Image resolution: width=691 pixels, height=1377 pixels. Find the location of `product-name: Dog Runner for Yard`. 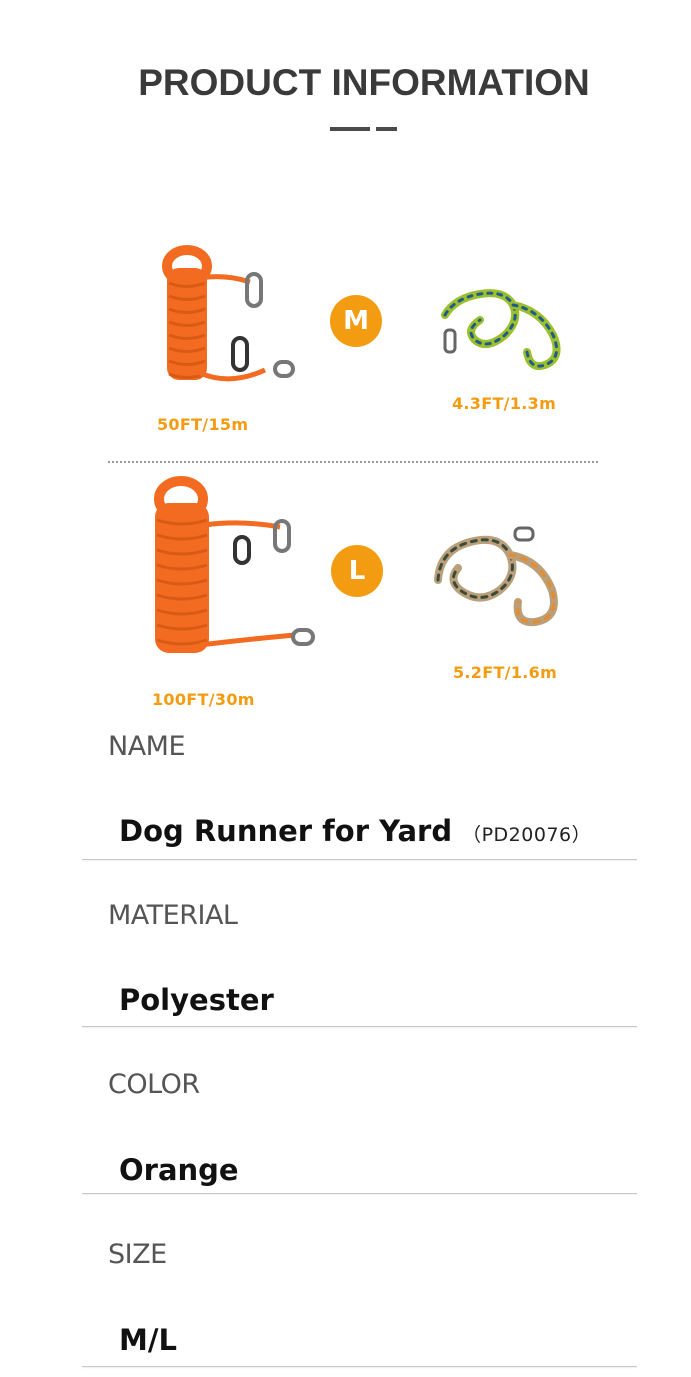

product-name: Dog Runner for Yard is located at coordinates (286, 831).